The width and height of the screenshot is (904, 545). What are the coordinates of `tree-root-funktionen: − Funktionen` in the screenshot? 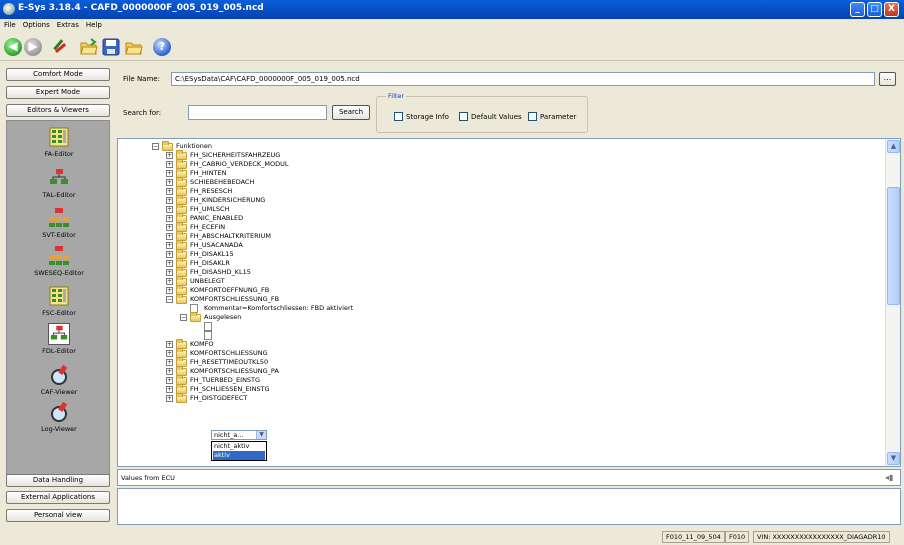 It's located at (452, 146).